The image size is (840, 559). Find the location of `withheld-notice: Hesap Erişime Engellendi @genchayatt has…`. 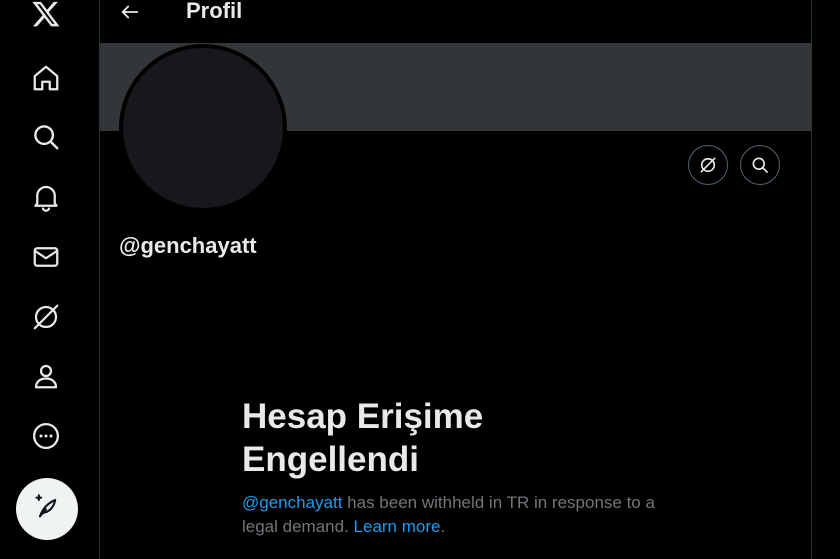

withheld-notice: Hesap Erişime Engellendi @genchayatt has… is located at coordinates (462, 467).